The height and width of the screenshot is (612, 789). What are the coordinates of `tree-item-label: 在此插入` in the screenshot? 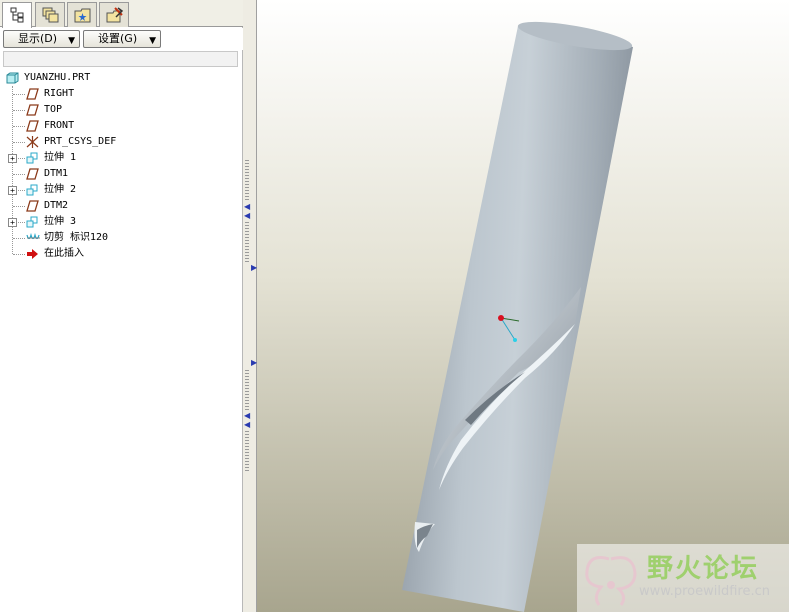 It's located at (64, 253).